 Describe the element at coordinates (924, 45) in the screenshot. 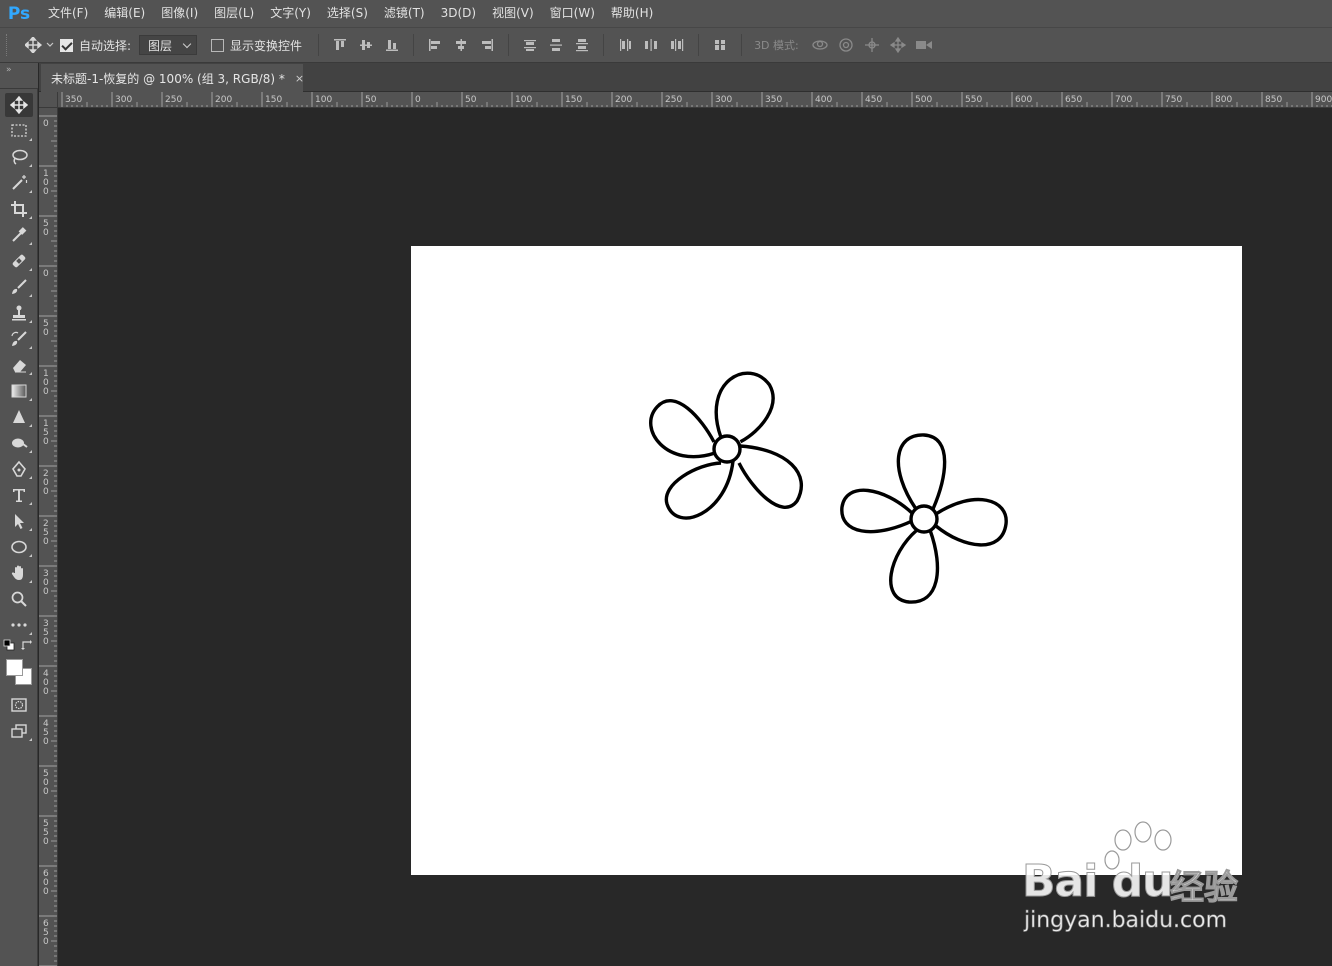

I see `3d-scale-button` at that location.